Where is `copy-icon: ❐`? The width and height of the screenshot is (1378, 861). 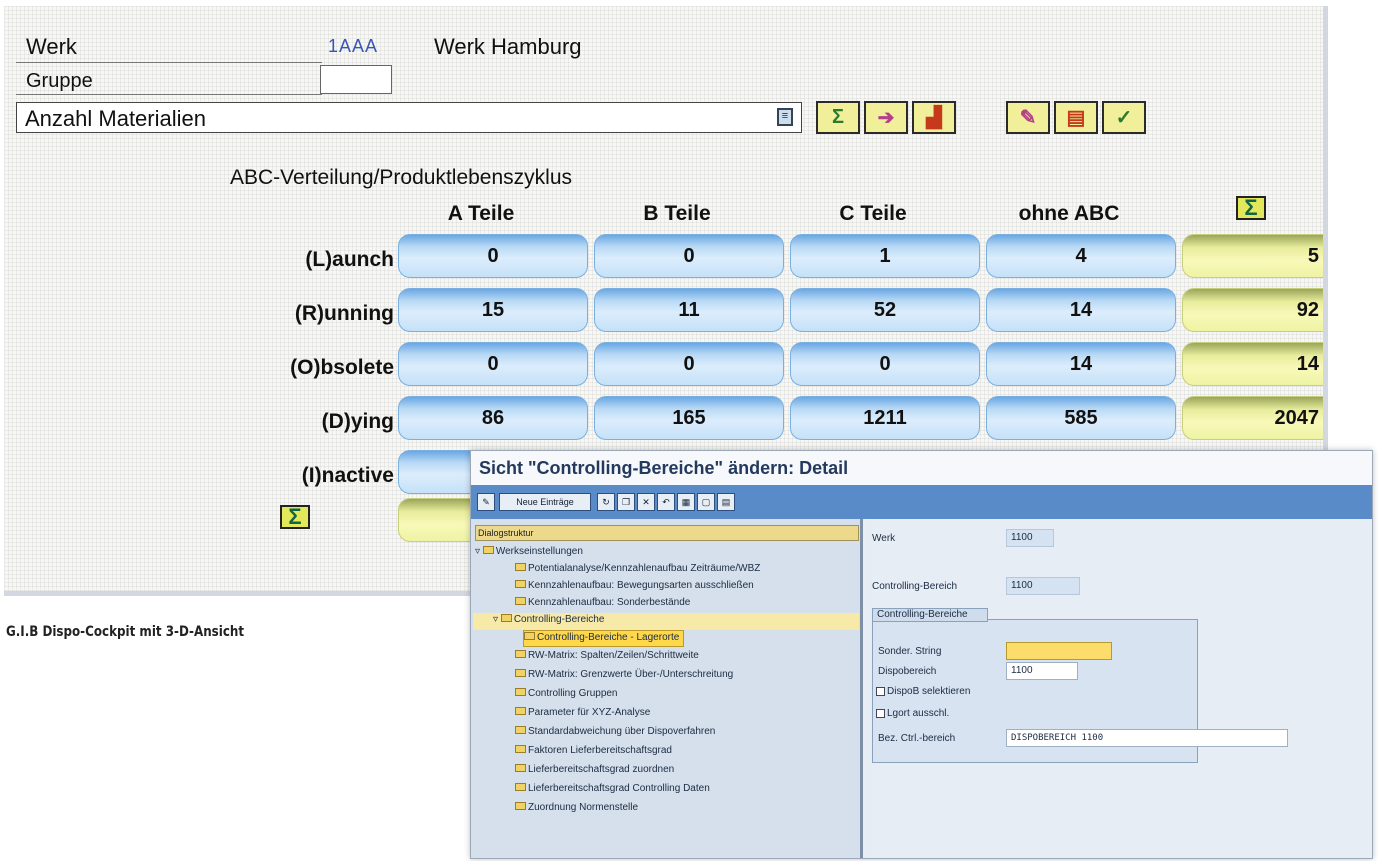 copy-icon: ❐ is located at coordinates (626, 502).